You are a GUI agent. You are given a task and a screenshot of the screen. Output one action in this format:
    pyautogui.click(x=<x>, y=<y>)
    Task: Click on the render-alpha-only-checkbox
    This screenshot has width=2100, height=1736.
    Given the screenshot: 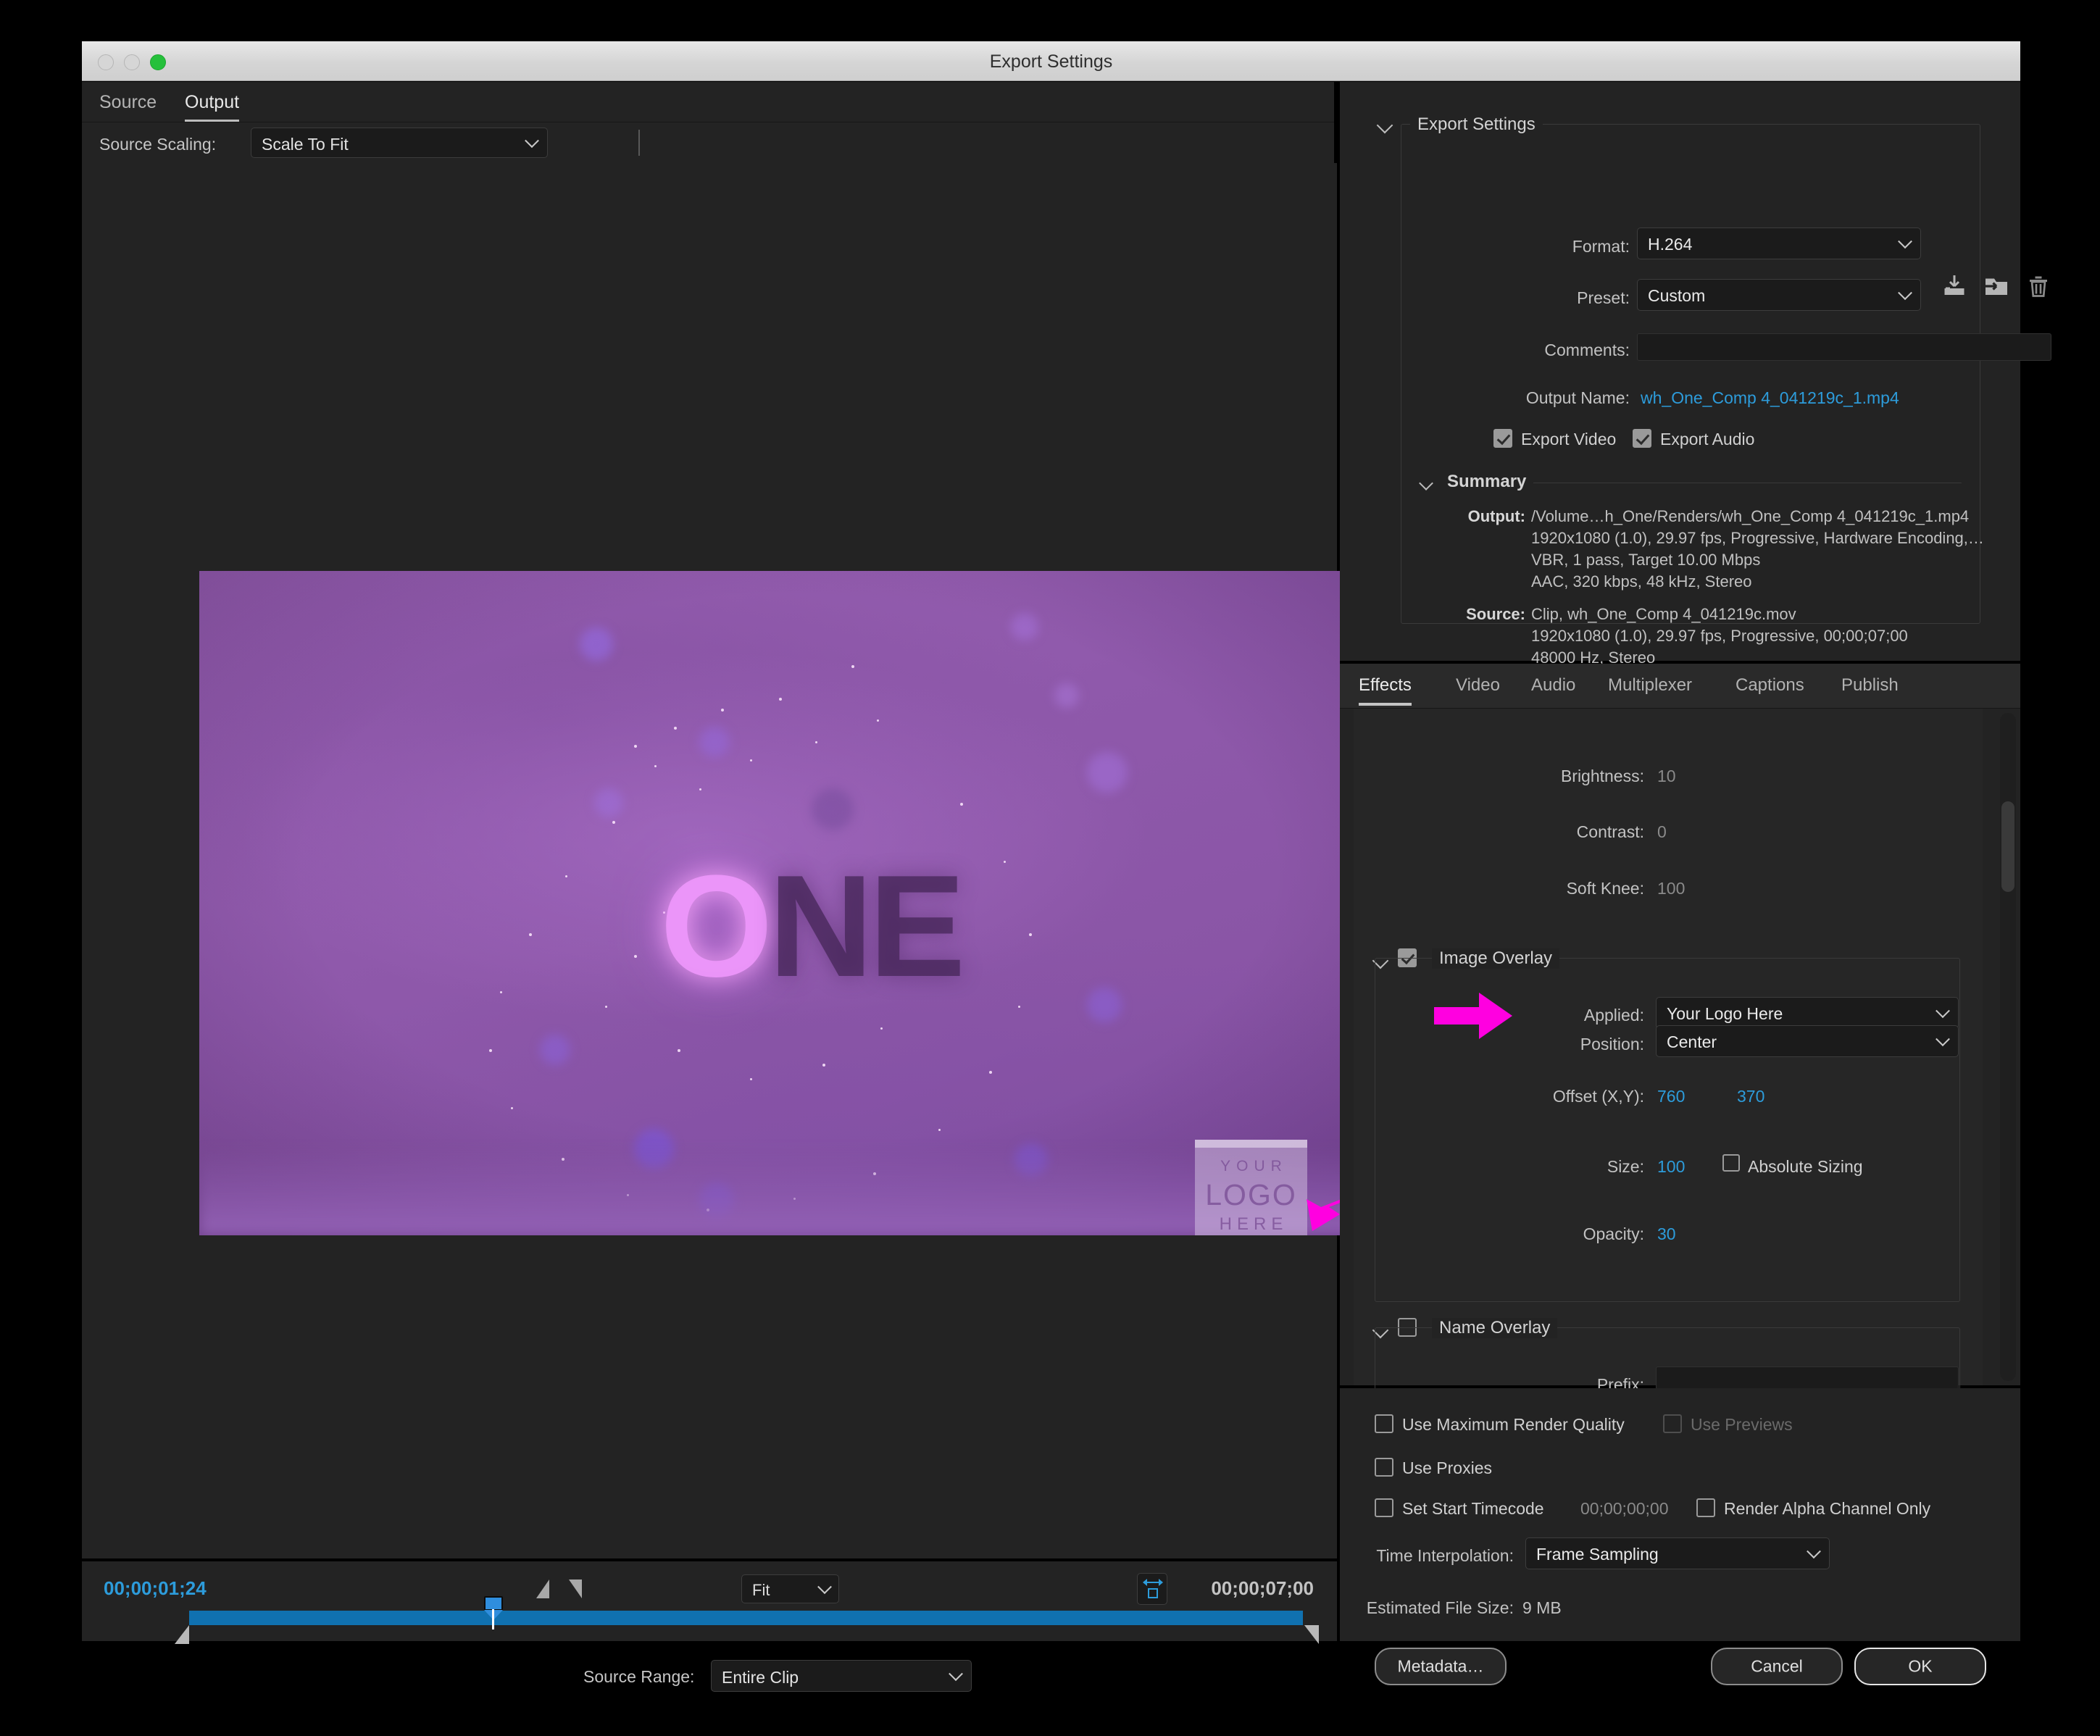 What is the action you would take?
    pyautogui.click(x=1705, y=1507)
    